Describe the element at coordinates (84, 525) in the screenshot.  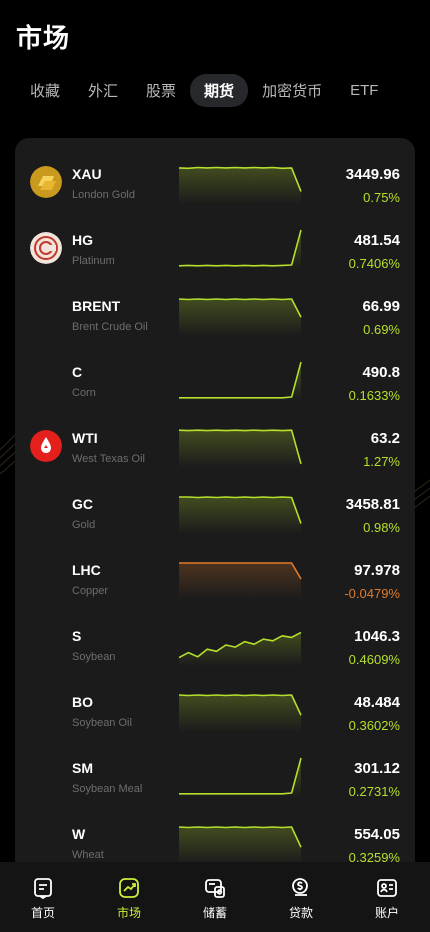
I see `instrument-name: Gold` at that location.